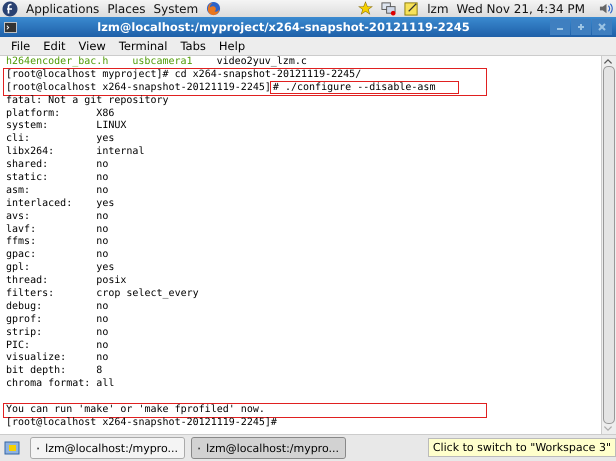 This screenshot has width=616, height=461. I want to click on config-key: gprof:, so click(51, 320).